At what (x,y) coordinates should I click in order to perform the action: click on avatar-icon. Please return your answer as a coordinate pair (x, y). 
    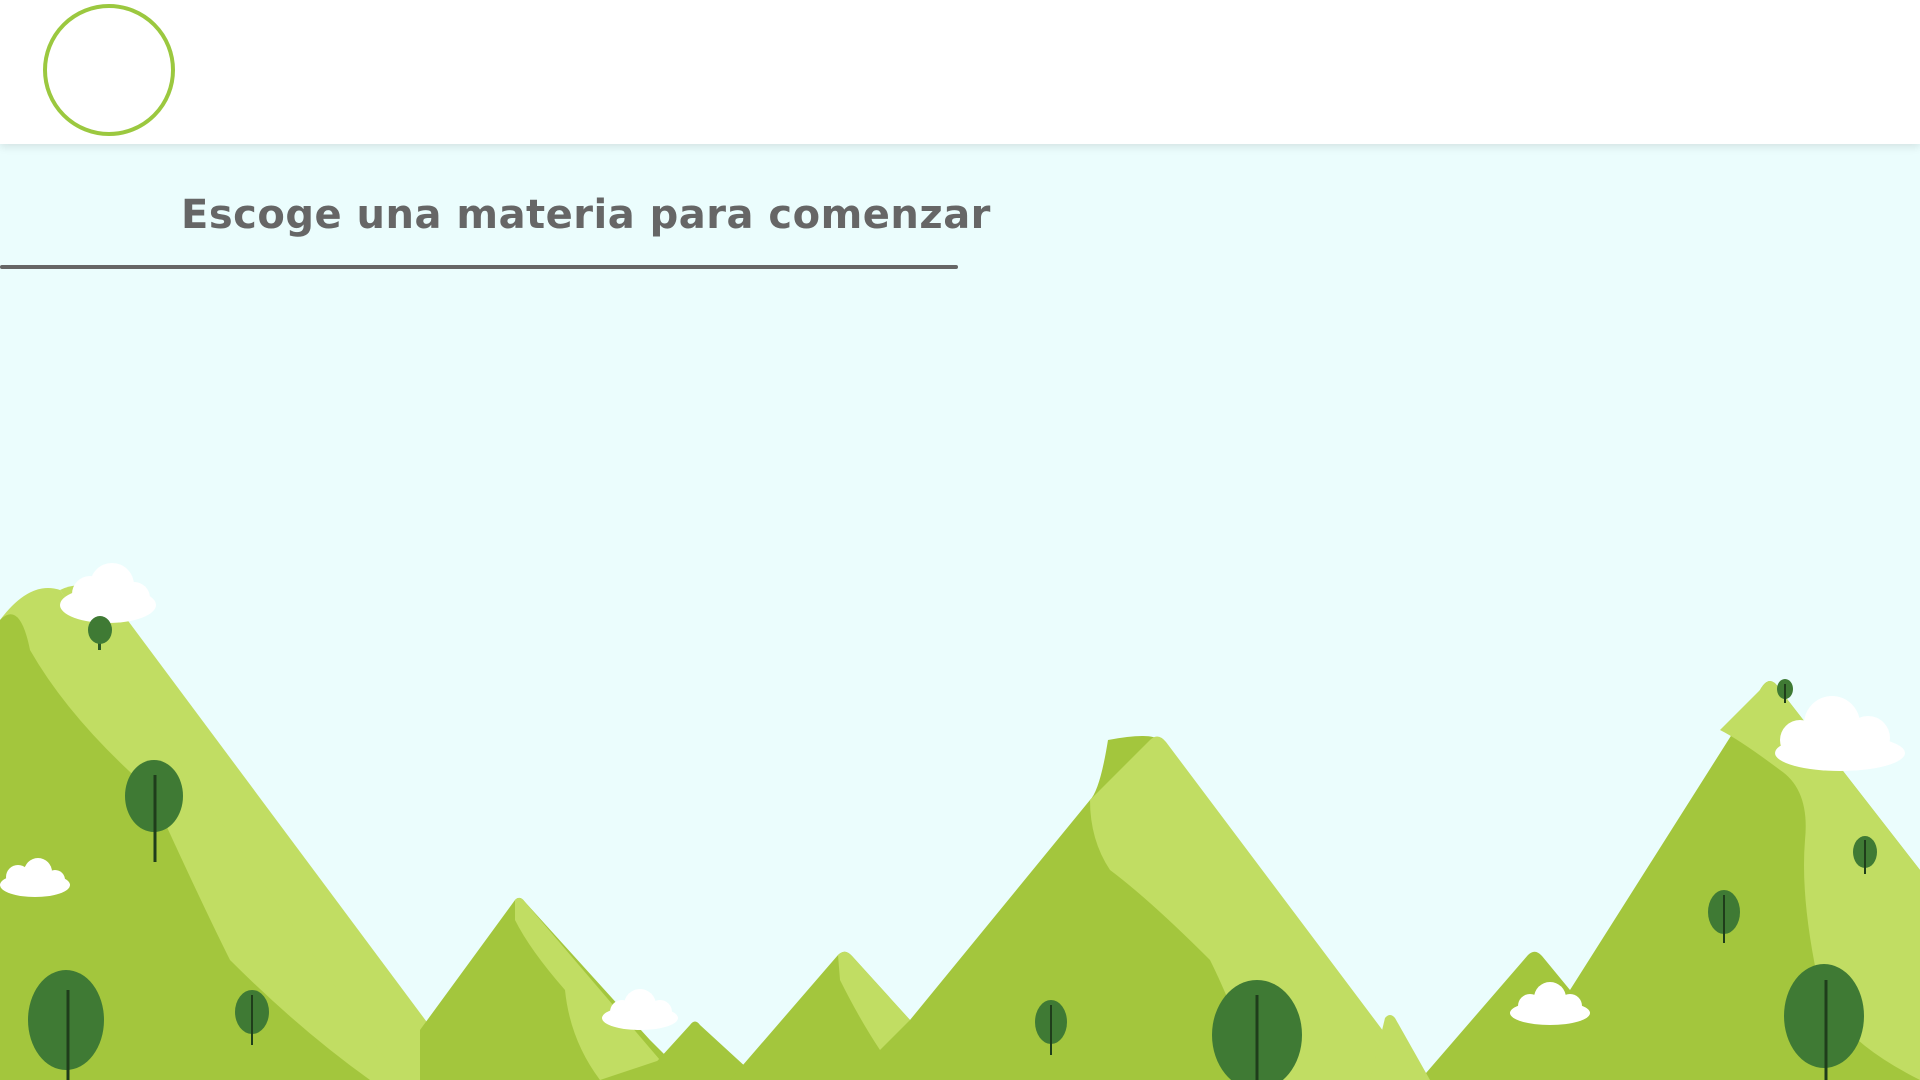
    Looking at the image, I should click on (109, 70).